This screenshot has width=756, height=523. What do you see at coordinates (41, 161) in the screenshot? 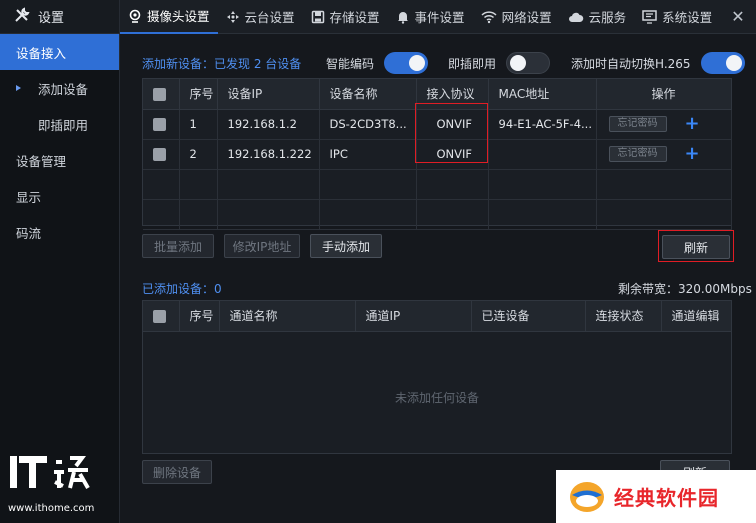
I see `sidebar-item-label: 设备管理` at bounding box center [41, 161].